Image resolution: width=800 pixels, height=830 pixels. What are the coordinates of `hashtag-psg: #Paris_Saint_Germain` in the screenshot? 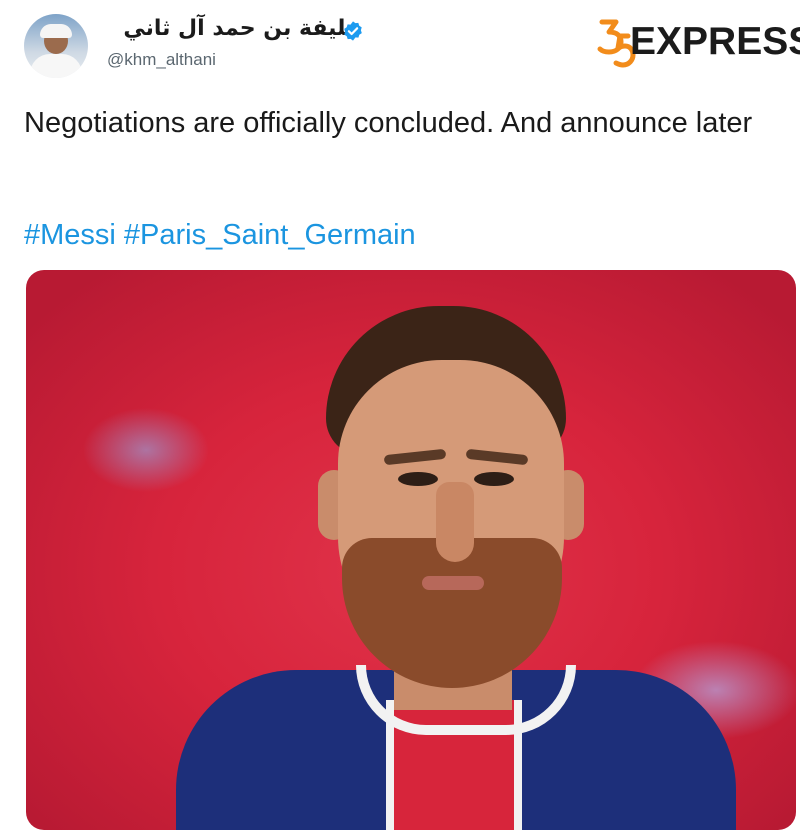 It's located at (270, 235).